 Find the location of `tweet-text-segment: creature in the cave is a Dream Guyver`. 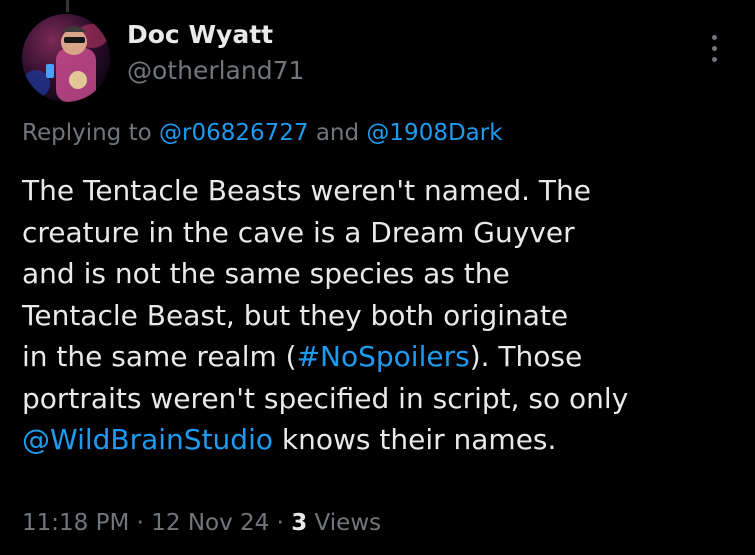

tweet-text-segment: creature in the cave is a Dream Guyver is located at coordinates (298, 232).